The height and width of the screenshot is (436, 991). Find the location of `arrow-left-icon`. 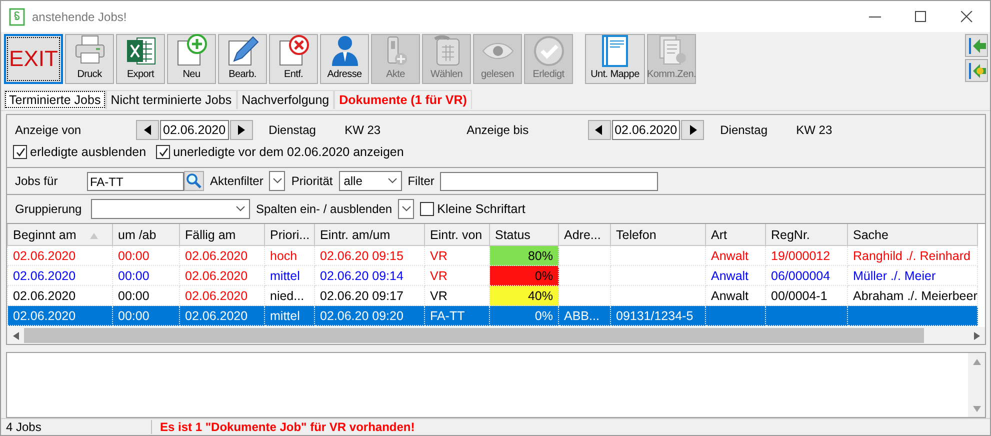

arrow-left-icon is located at coordinates (976, 70).